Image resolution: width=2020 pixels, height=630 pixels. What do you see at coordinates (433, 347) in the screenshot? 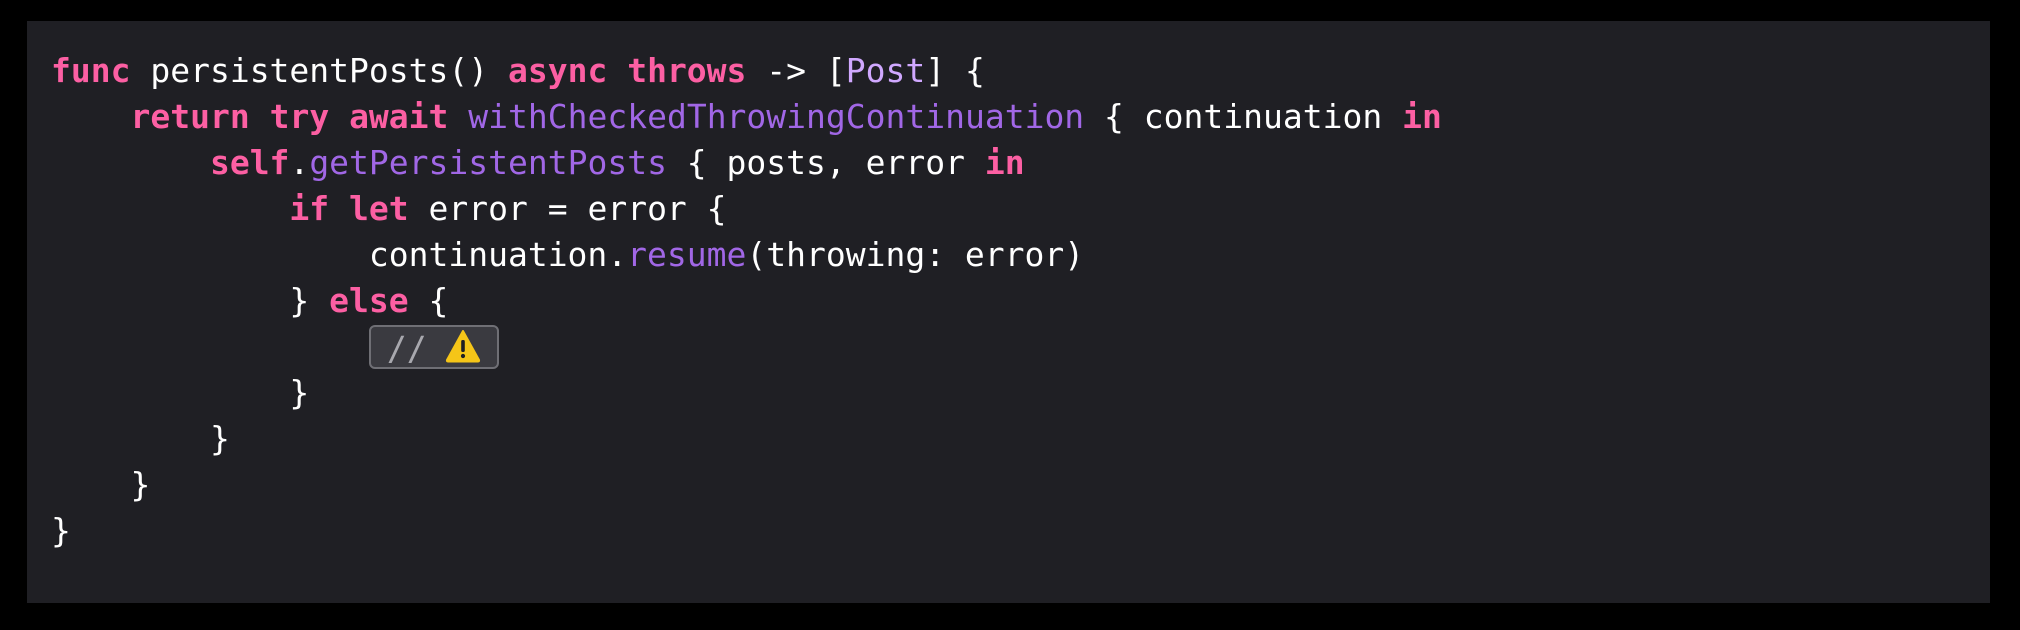
I see `code-placeholder: //` at bounding box center [433, 347].